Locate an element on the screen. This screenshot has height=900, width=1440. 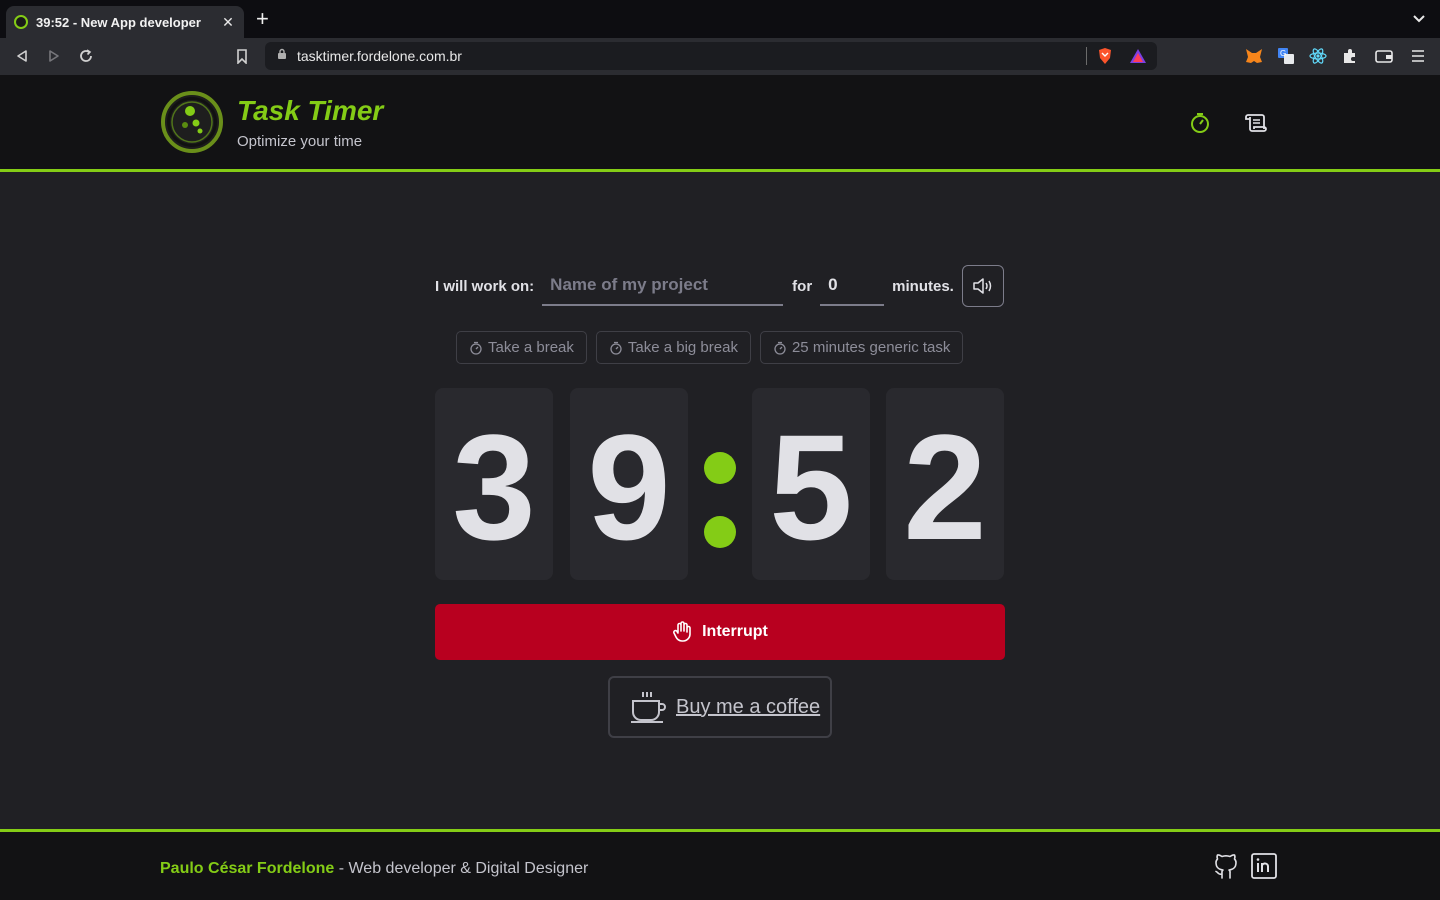
app-title: Task Timer is located at coordinates (310, 110).